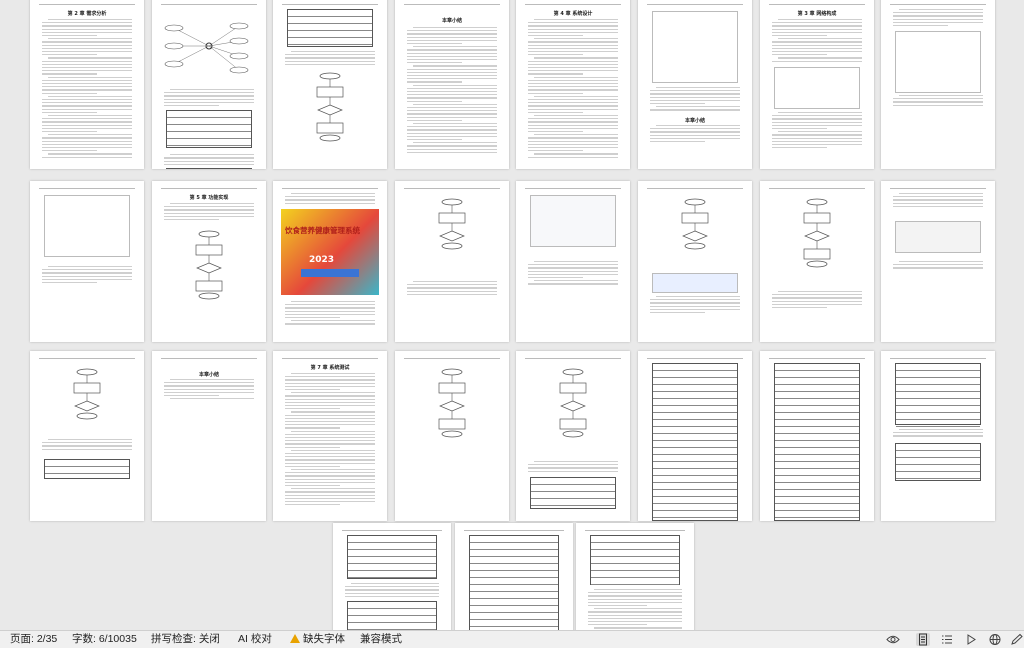  What do you see at coordinates (893, 639) in the screenshot?
I see `eye-icon` at bounding box center [893, 639].